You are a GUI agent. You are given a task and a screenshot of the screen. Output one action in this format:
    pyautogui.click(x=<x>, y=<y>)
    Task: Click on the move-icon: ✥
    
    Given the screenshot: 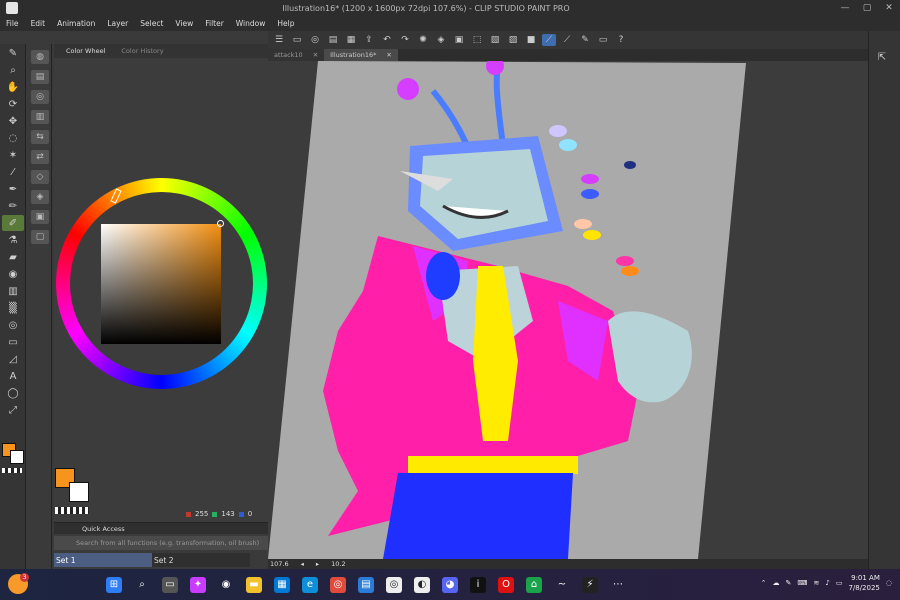 What is the action you would take?
    pyautogui.click(x=13, y=121)
    